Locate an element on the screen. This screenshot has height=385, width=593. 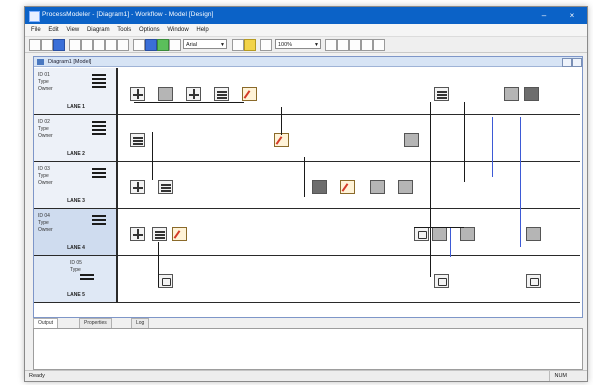
help-icon is located at coordinates (123, 45).